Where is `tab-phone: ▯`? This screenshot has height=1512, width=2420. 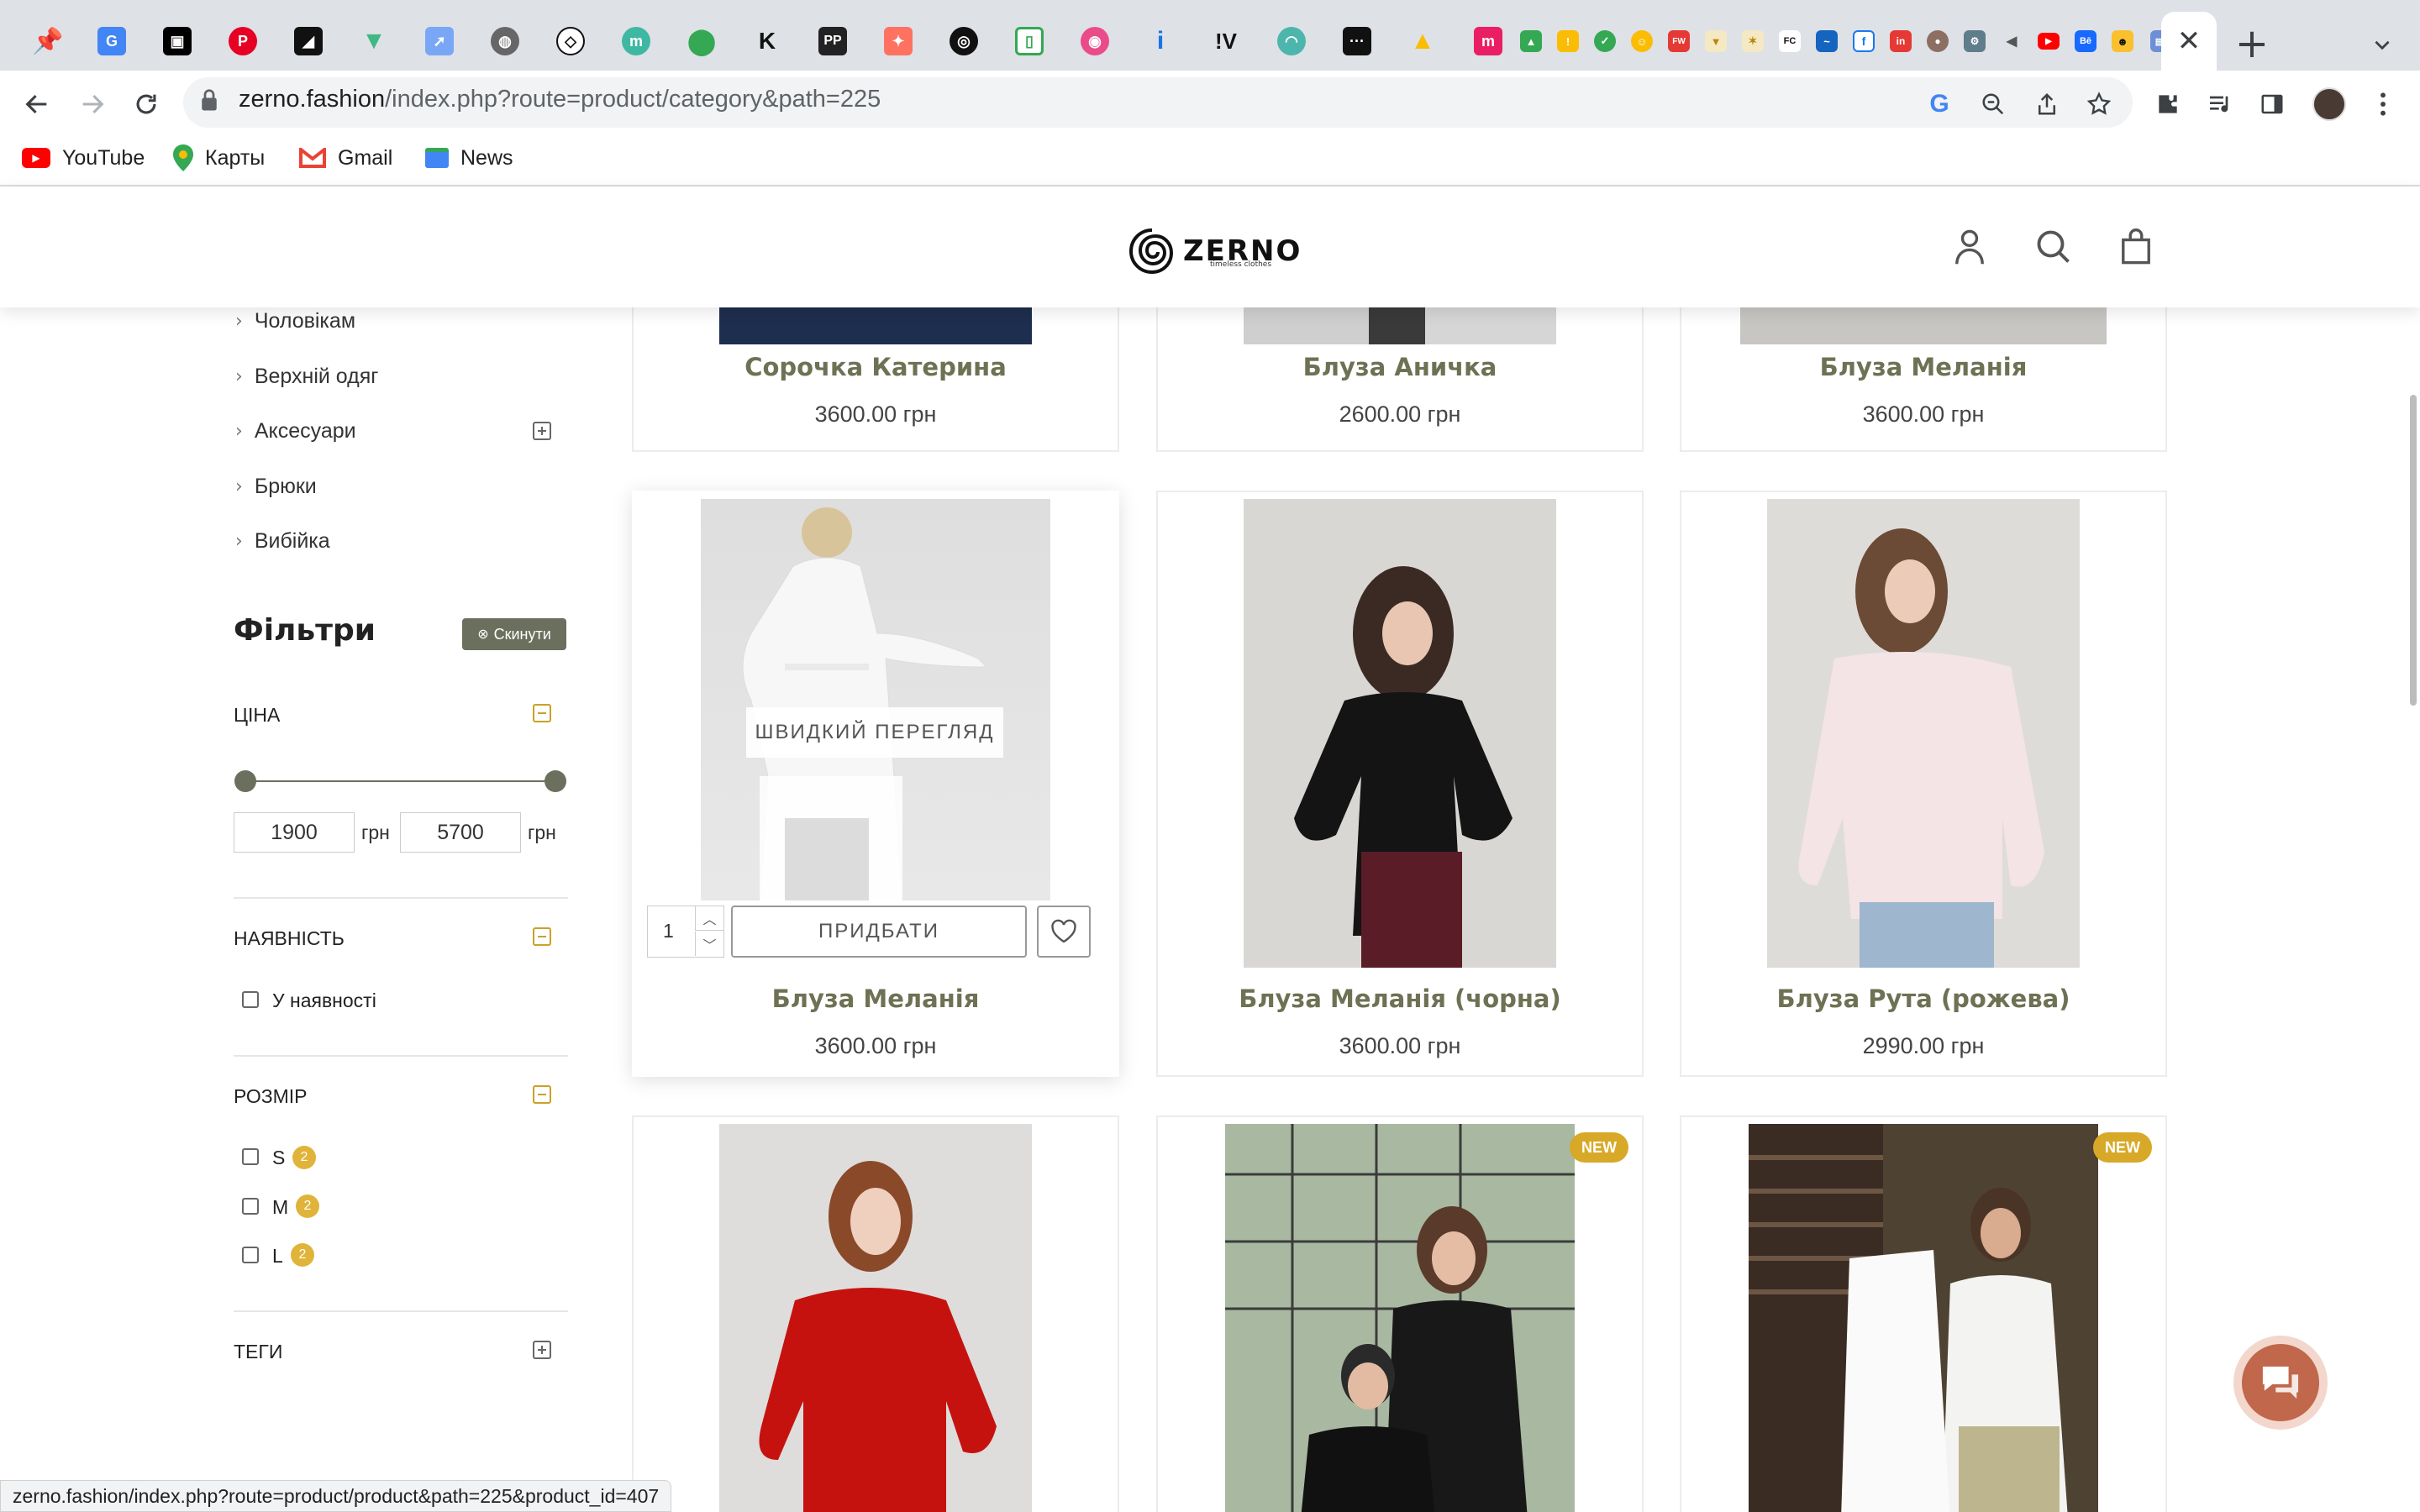
tab-phone: ▯ is located at coordinates (1029, 41).